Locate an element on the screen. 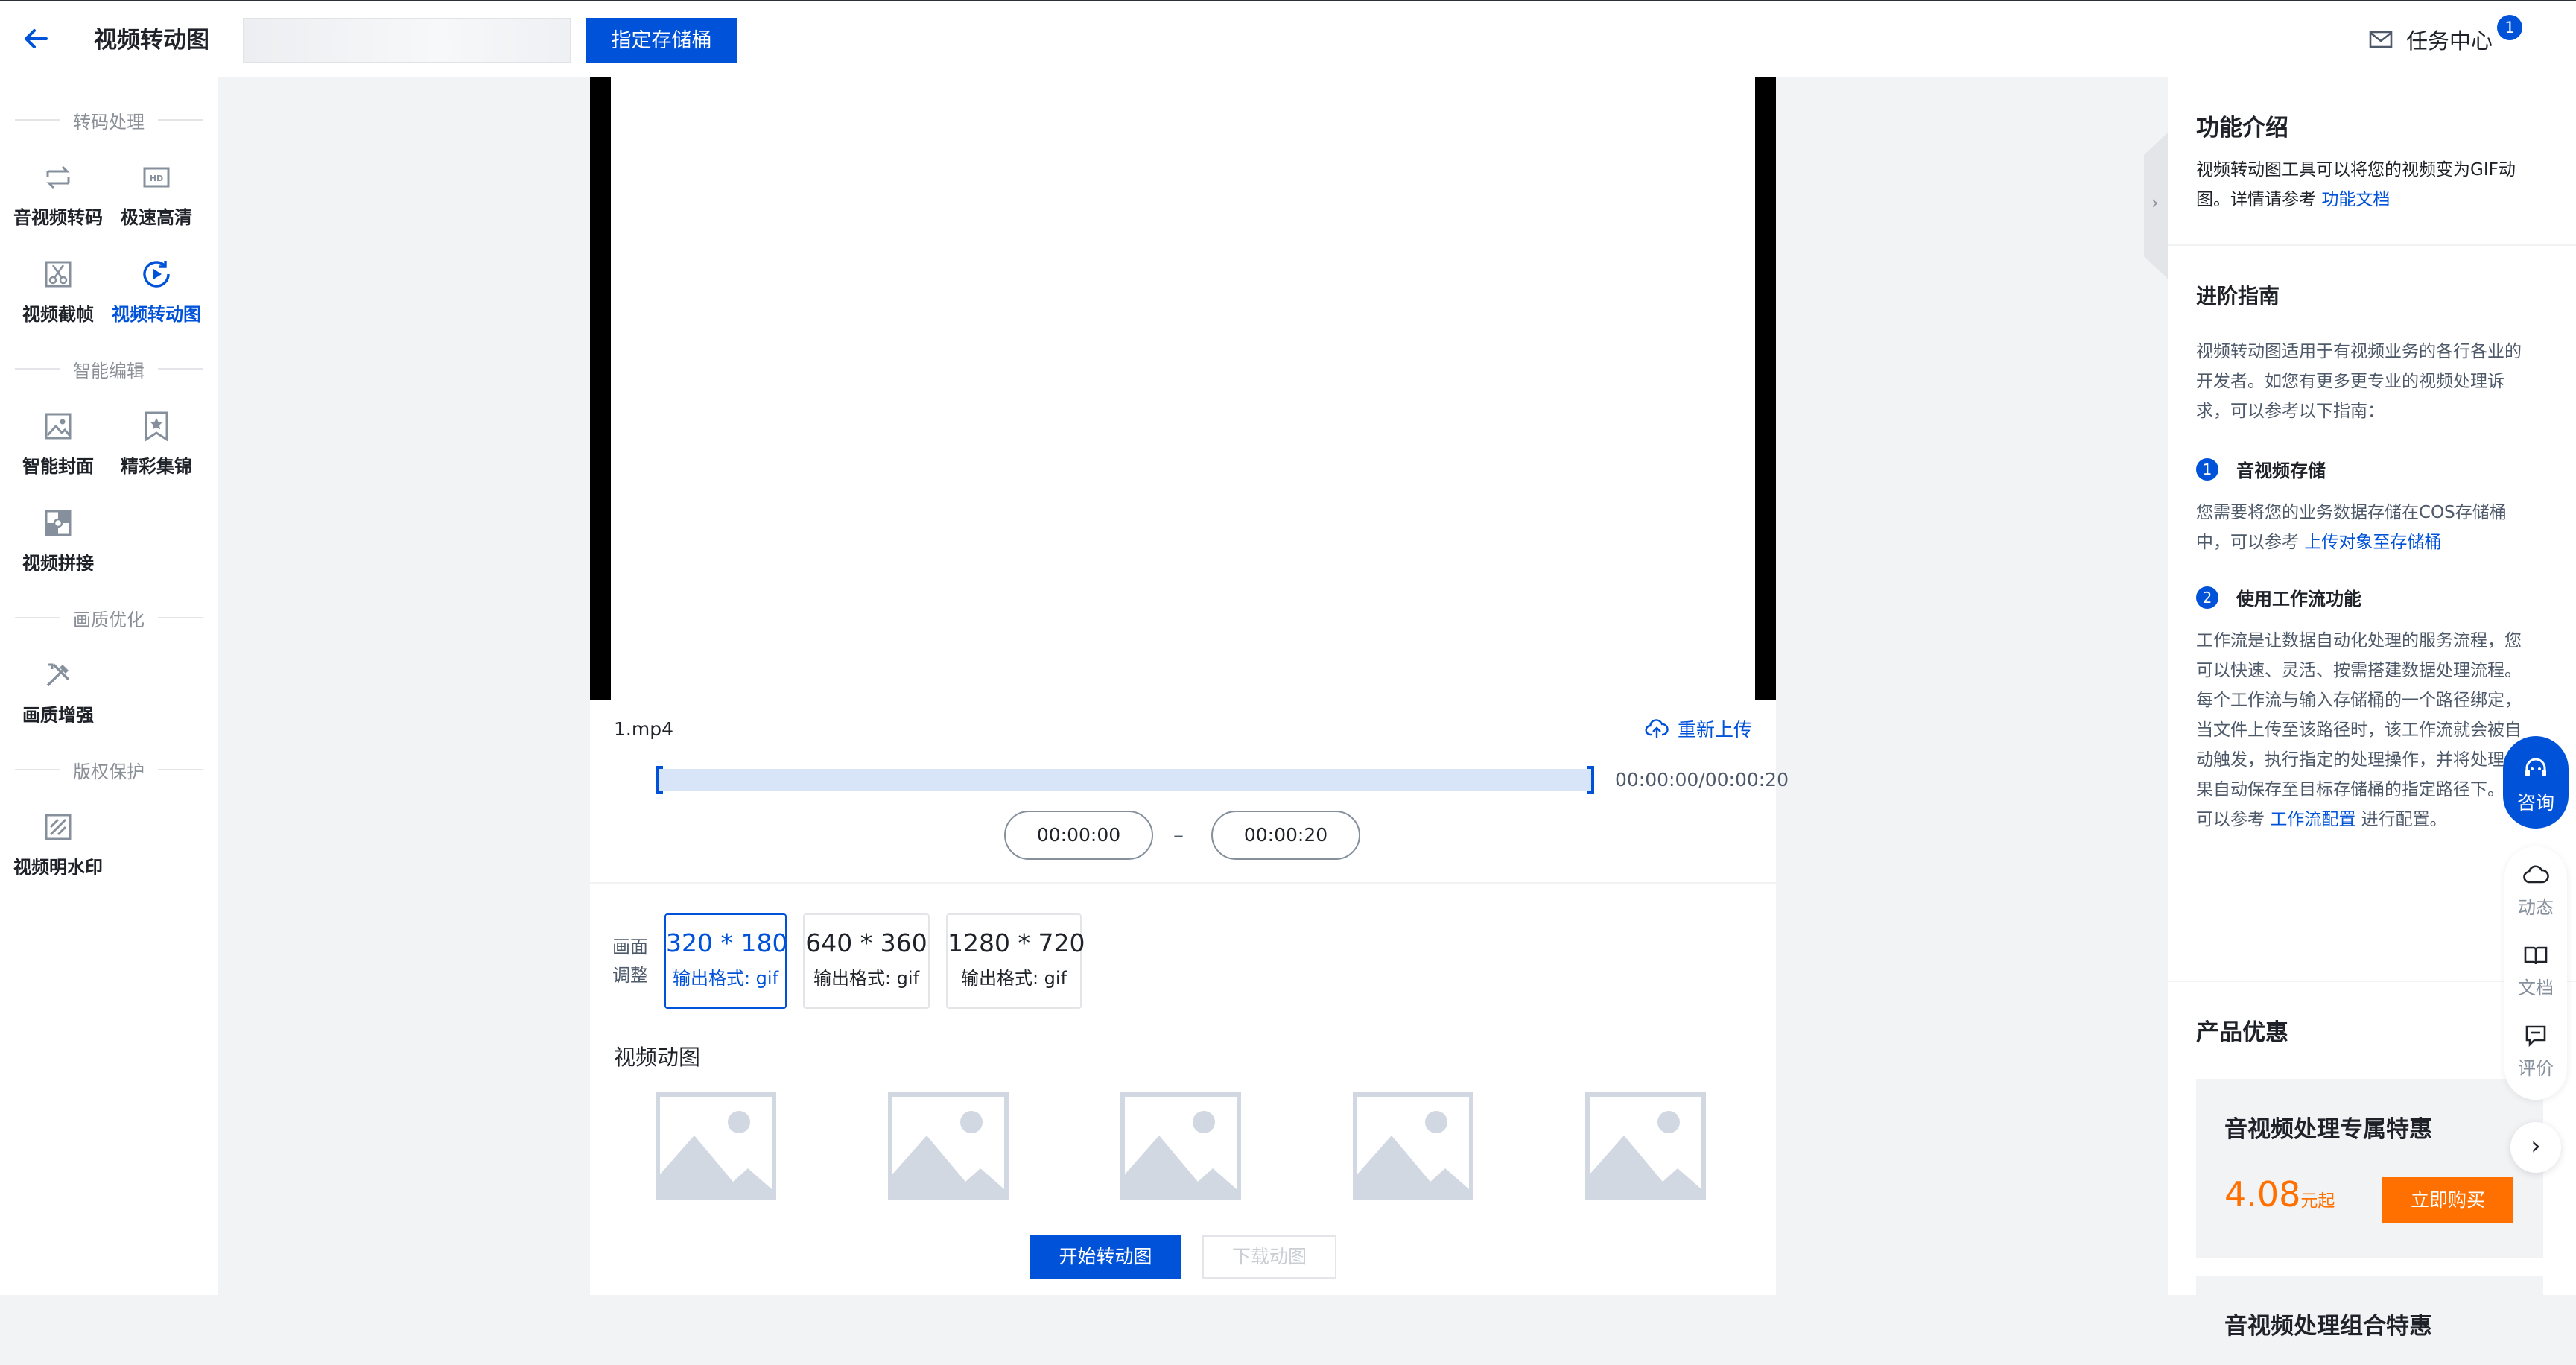  reupload-label: 重新上传 is located at coordinates (1715, 730).